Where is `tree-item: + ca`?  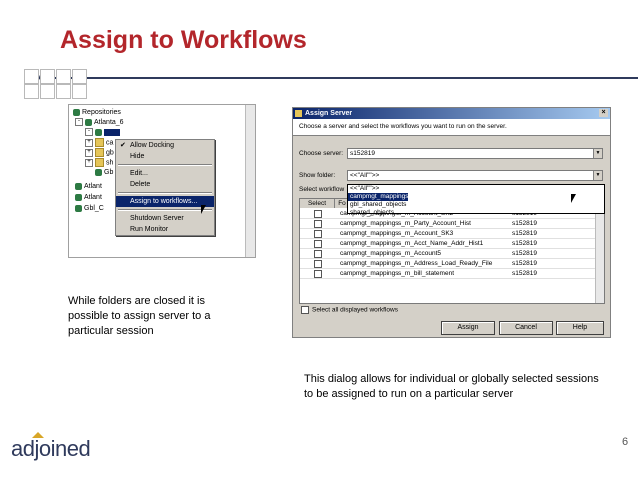
tree-item: + ca is located at coordinates (99, 143).